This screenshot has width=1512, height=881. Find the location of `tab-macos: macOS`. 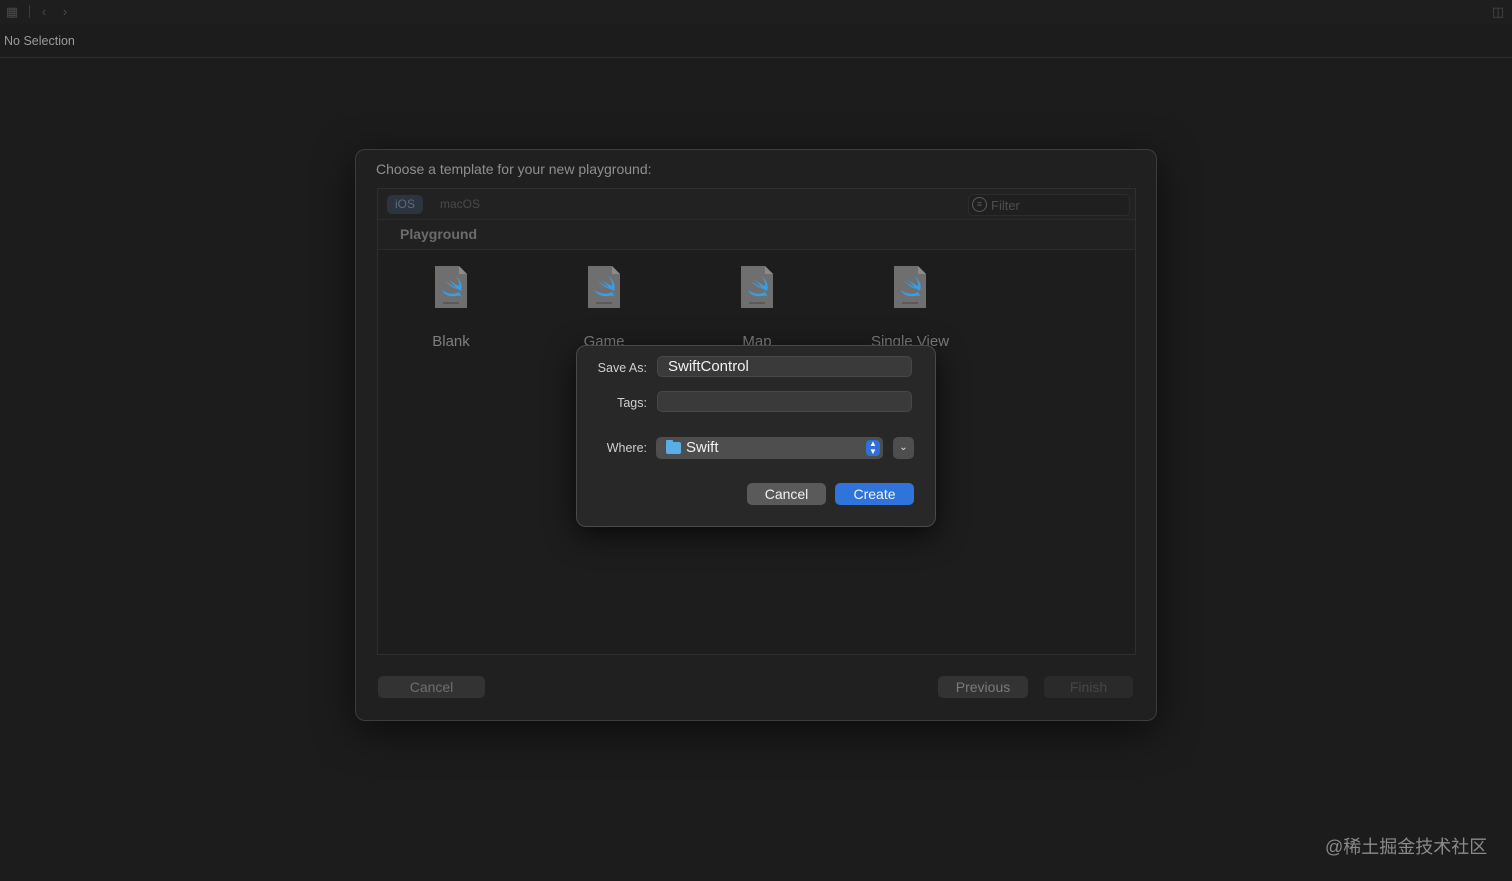

tab-macos: macOS is located at coordinates (460, 204).